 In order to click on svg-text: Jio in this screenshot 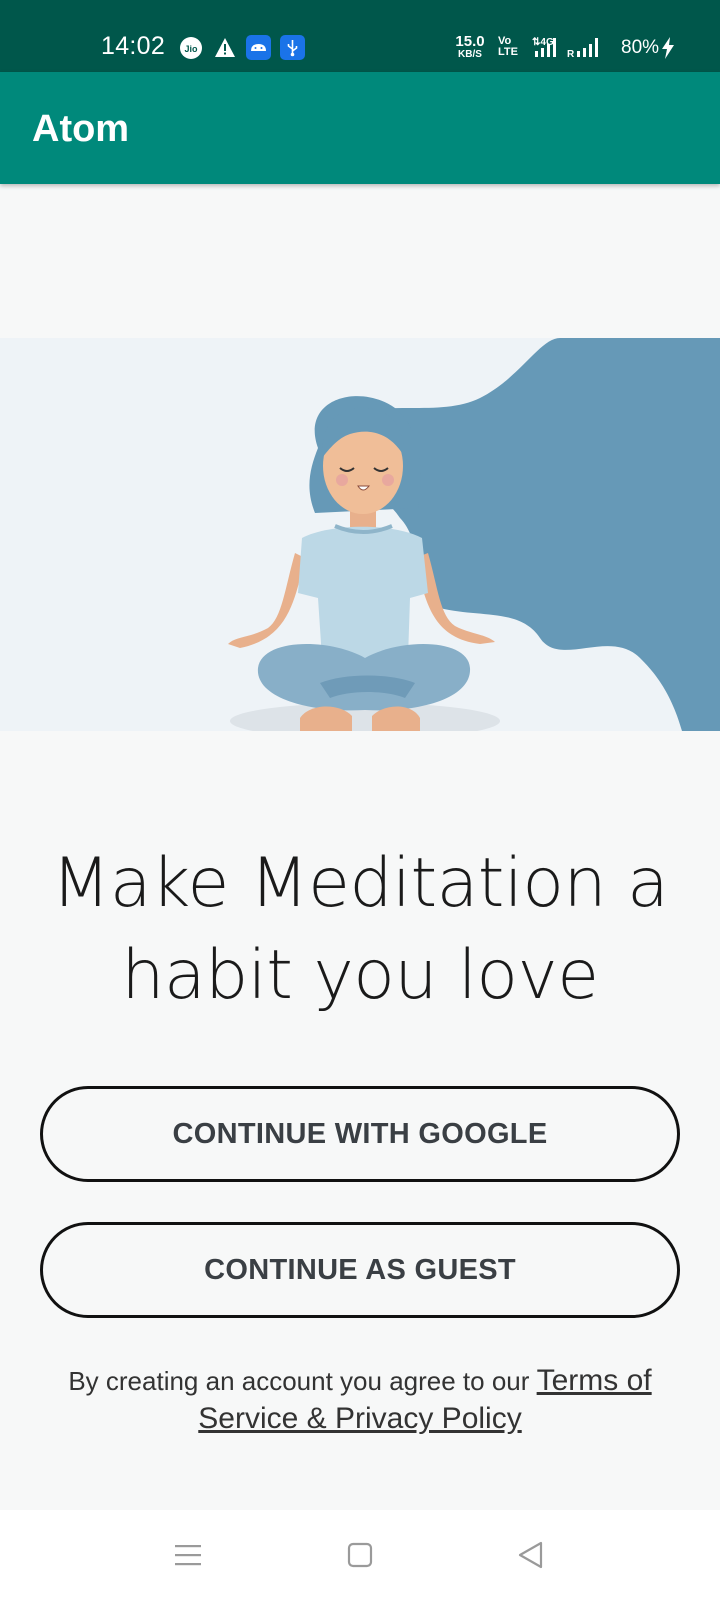, I will do `click(191, 49)`.